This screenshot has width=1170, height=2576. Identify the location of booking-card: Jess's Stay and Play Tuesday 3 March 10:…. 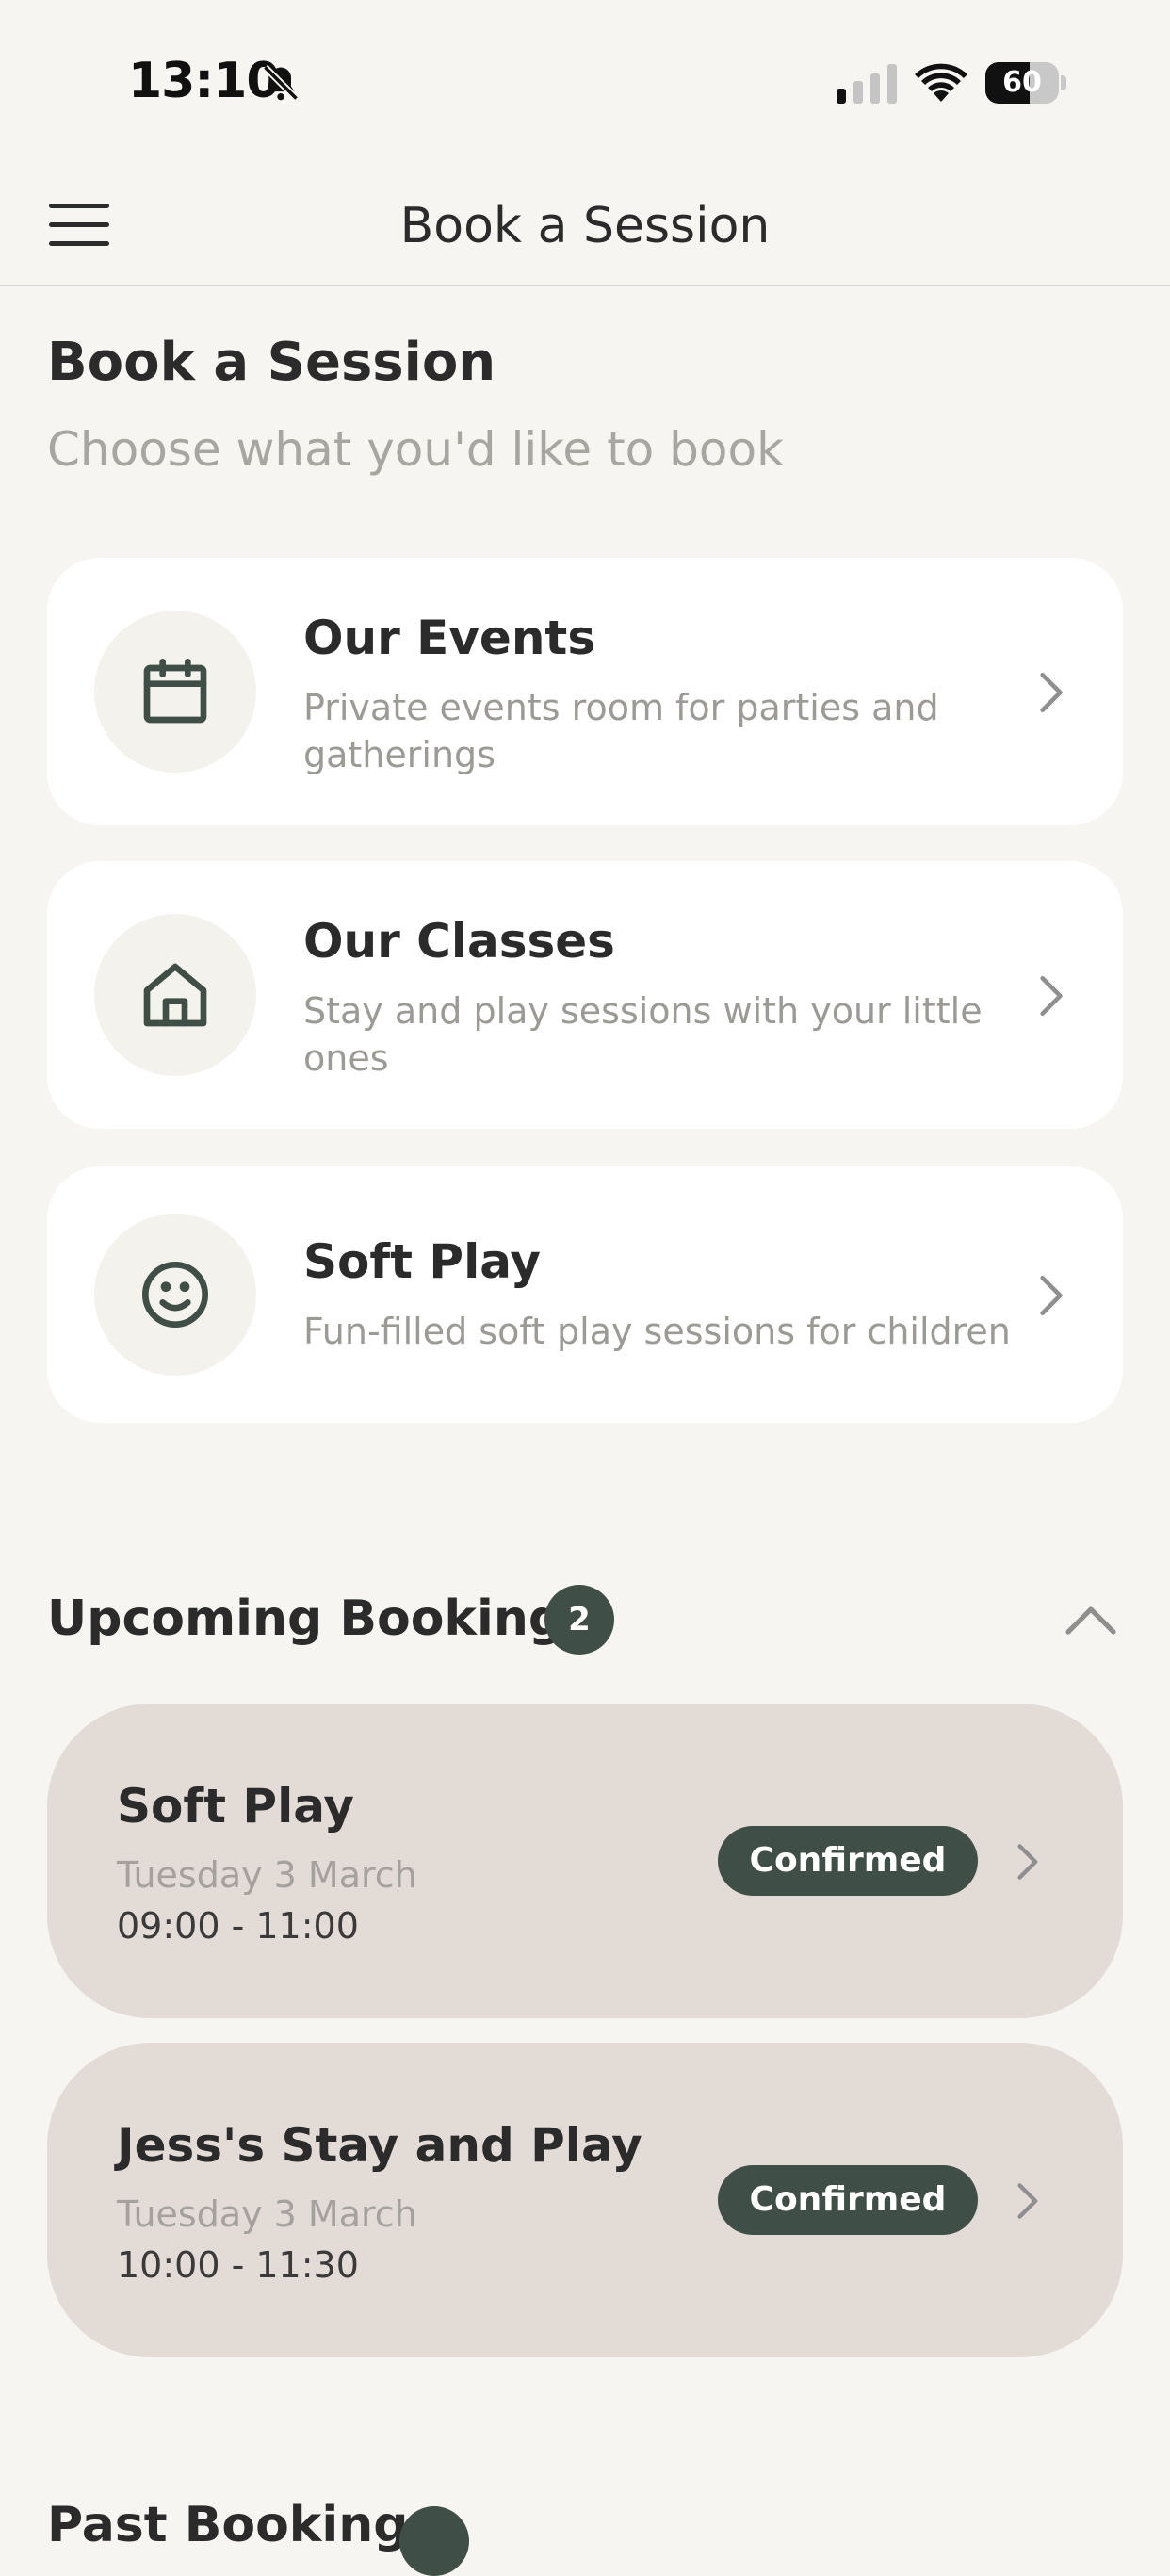
(585, 2200).